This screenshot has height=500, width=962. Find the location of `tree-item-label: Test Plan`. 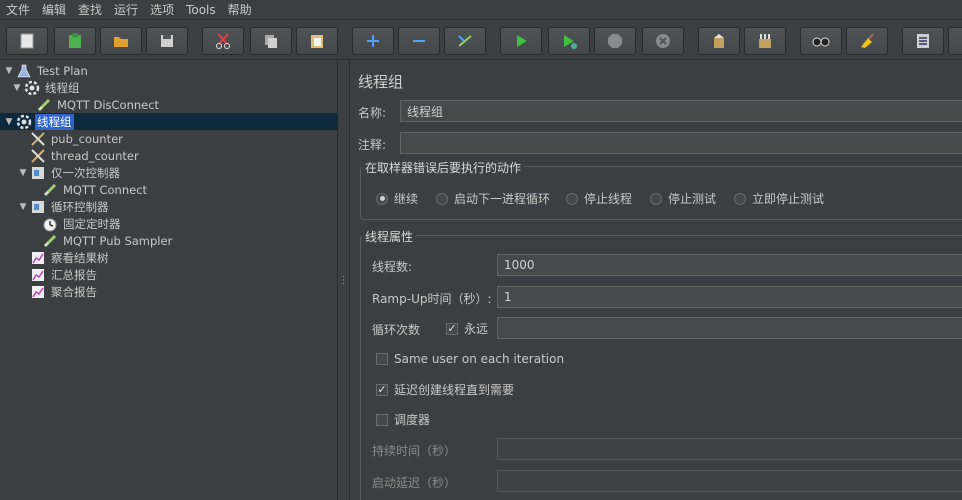

tree-item-label: Test Plan is located at coordinates (62, 70).